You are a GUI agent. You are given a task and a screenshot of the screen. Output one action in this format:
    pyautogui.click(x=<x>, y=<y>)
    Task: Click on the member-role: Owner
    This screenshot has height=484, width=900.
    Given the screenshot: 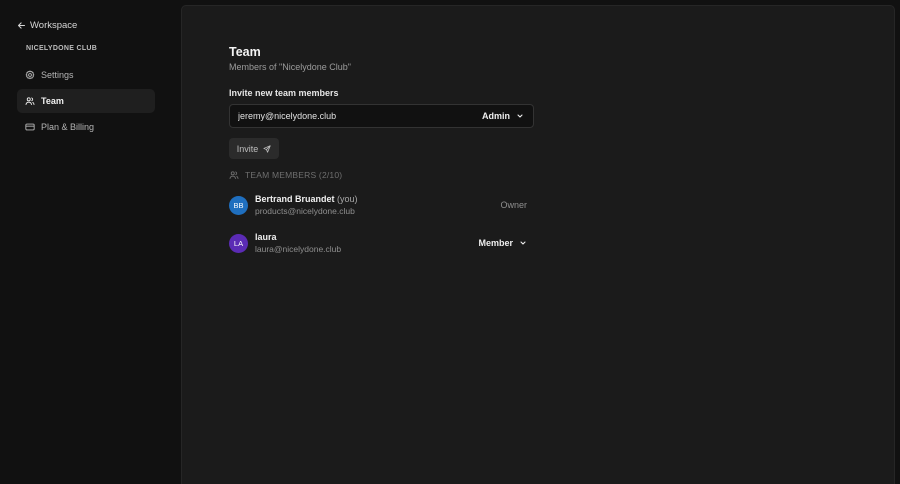 What is the action you would take?
    pyautogui.click(x=513, y=205)
    